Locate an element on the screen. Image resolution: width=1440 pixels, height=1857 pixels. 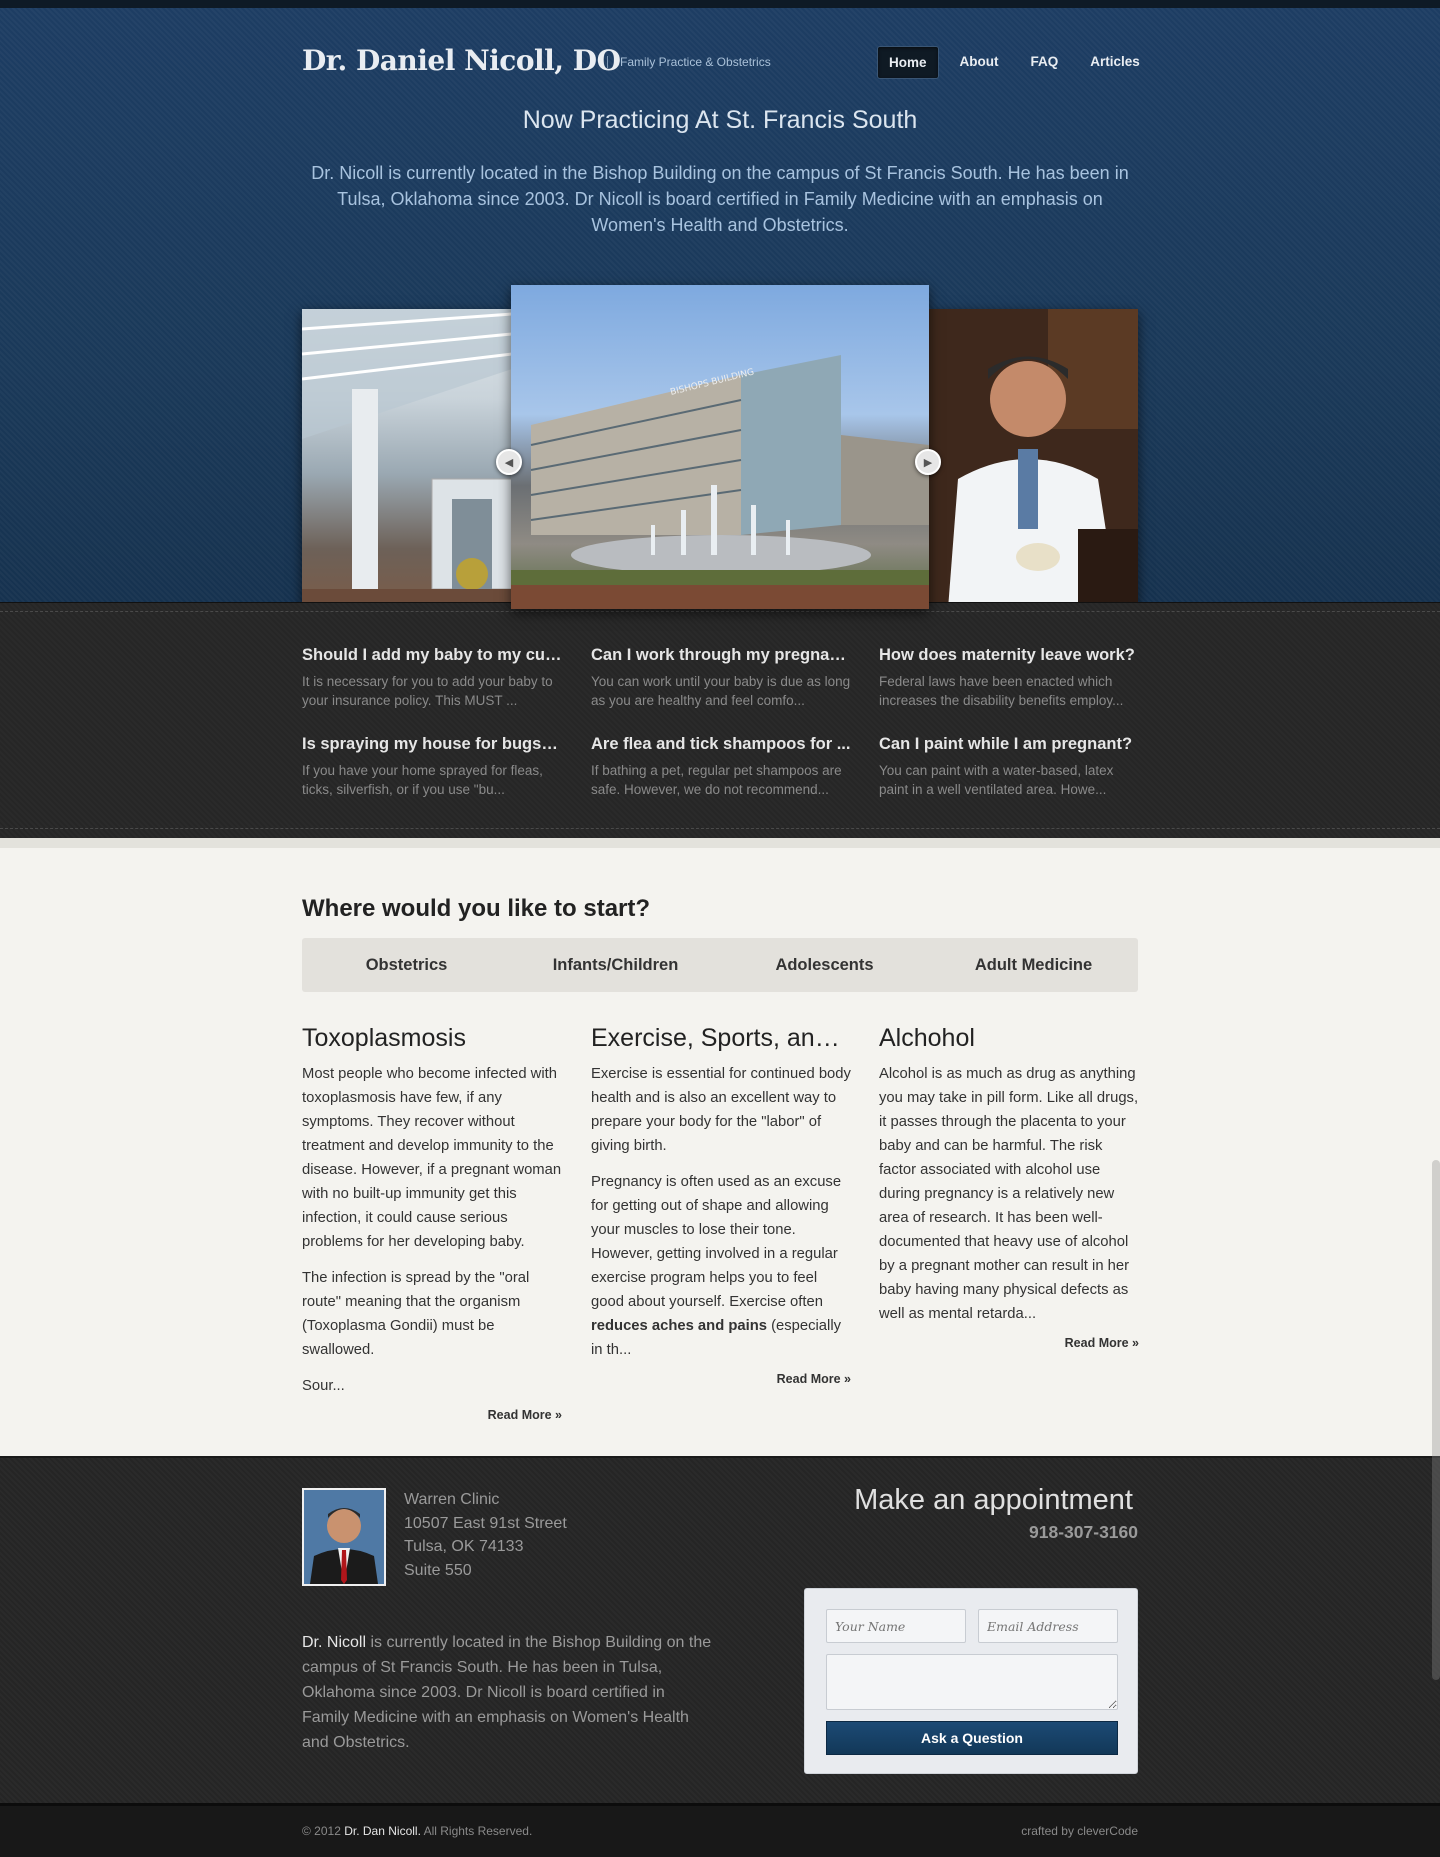
portrait-illustration is located at coordinates (344, 1537).